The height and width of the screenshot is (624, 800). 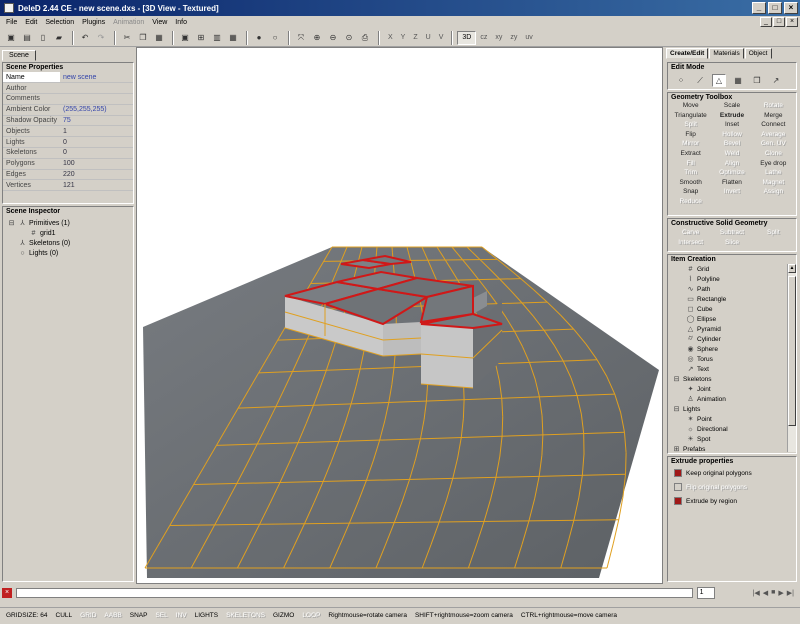 I want to click on item-creation-ellipse: ◯ Ellipse, so click(x=732, y=319).